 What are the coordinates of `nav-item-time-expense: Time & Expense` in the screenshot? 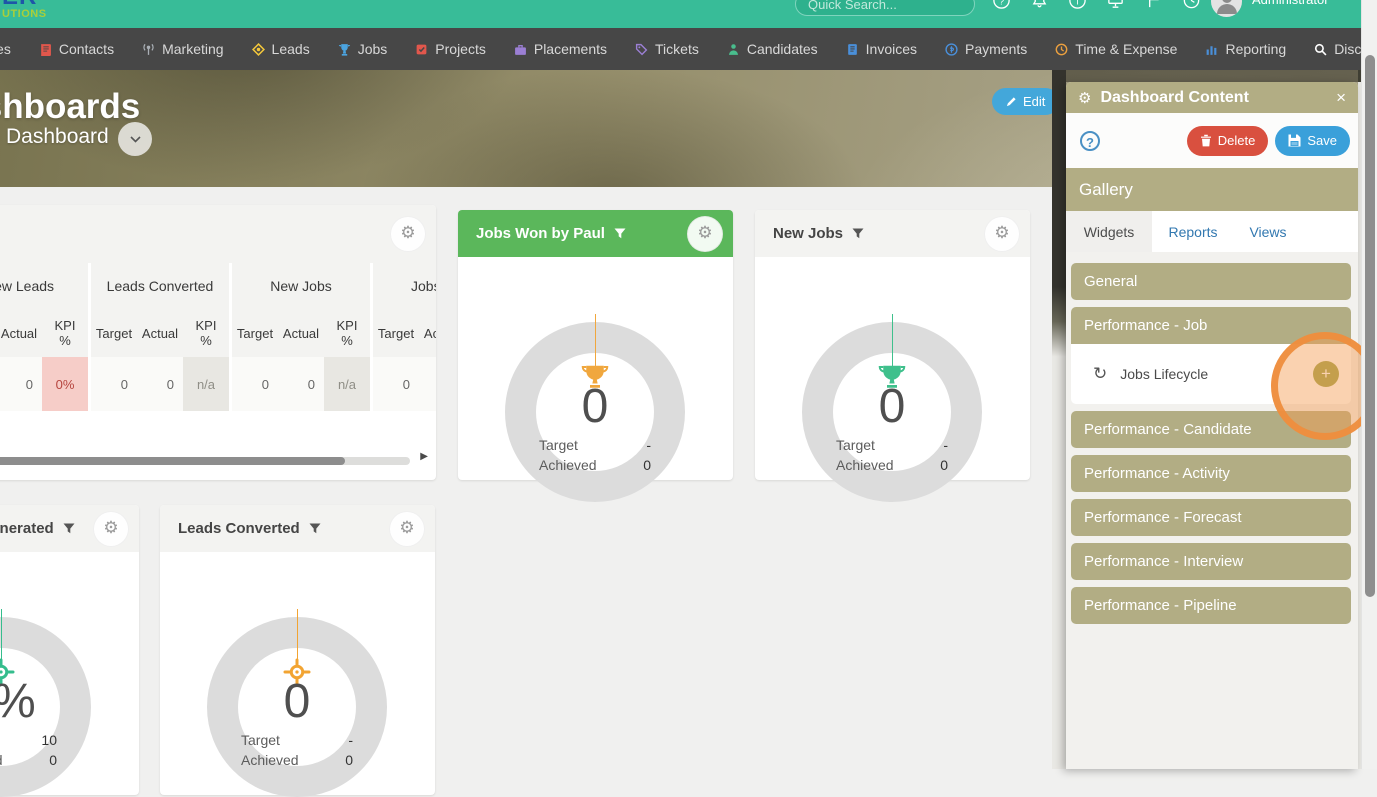 It's located at (1116, 49).